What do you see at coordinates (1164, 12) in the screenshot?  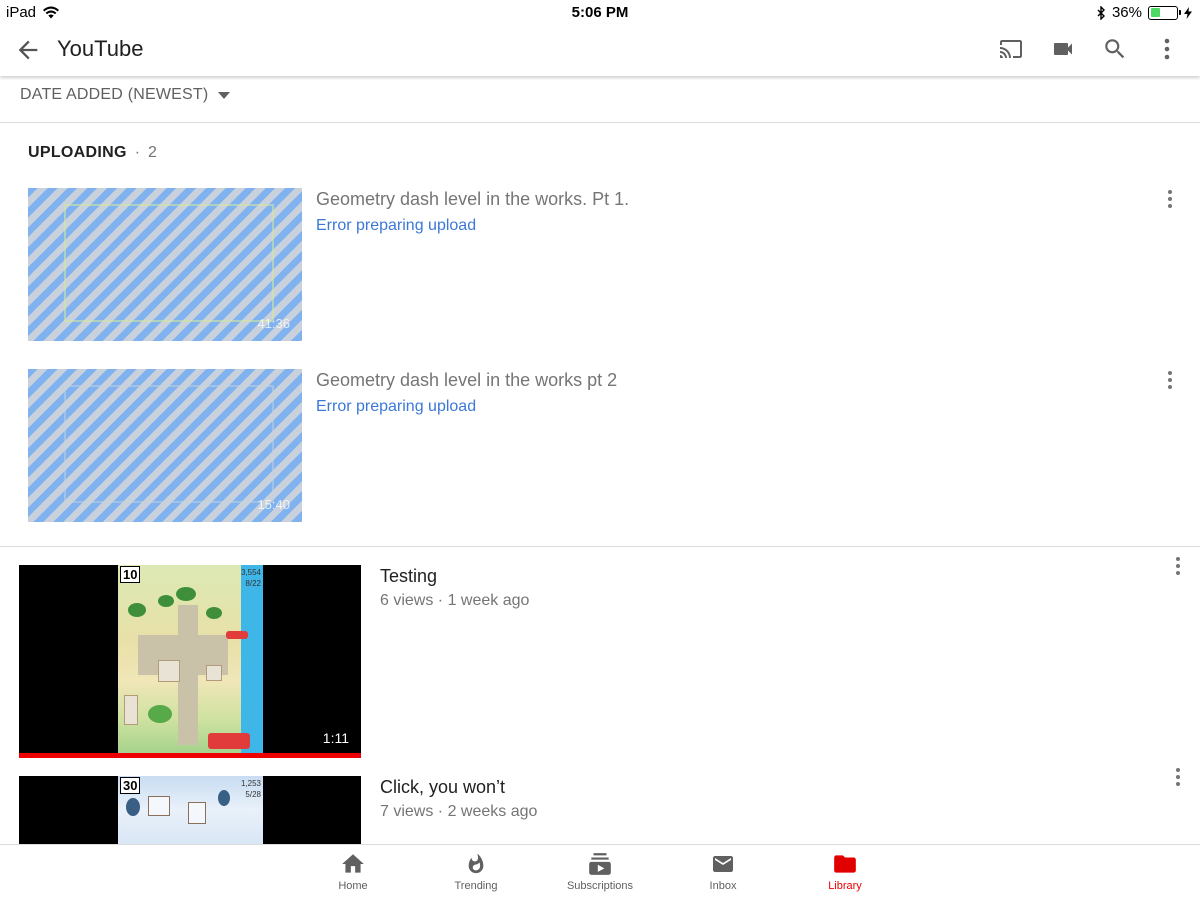 I see `battery-icon` at bounding box center [1164, 12].